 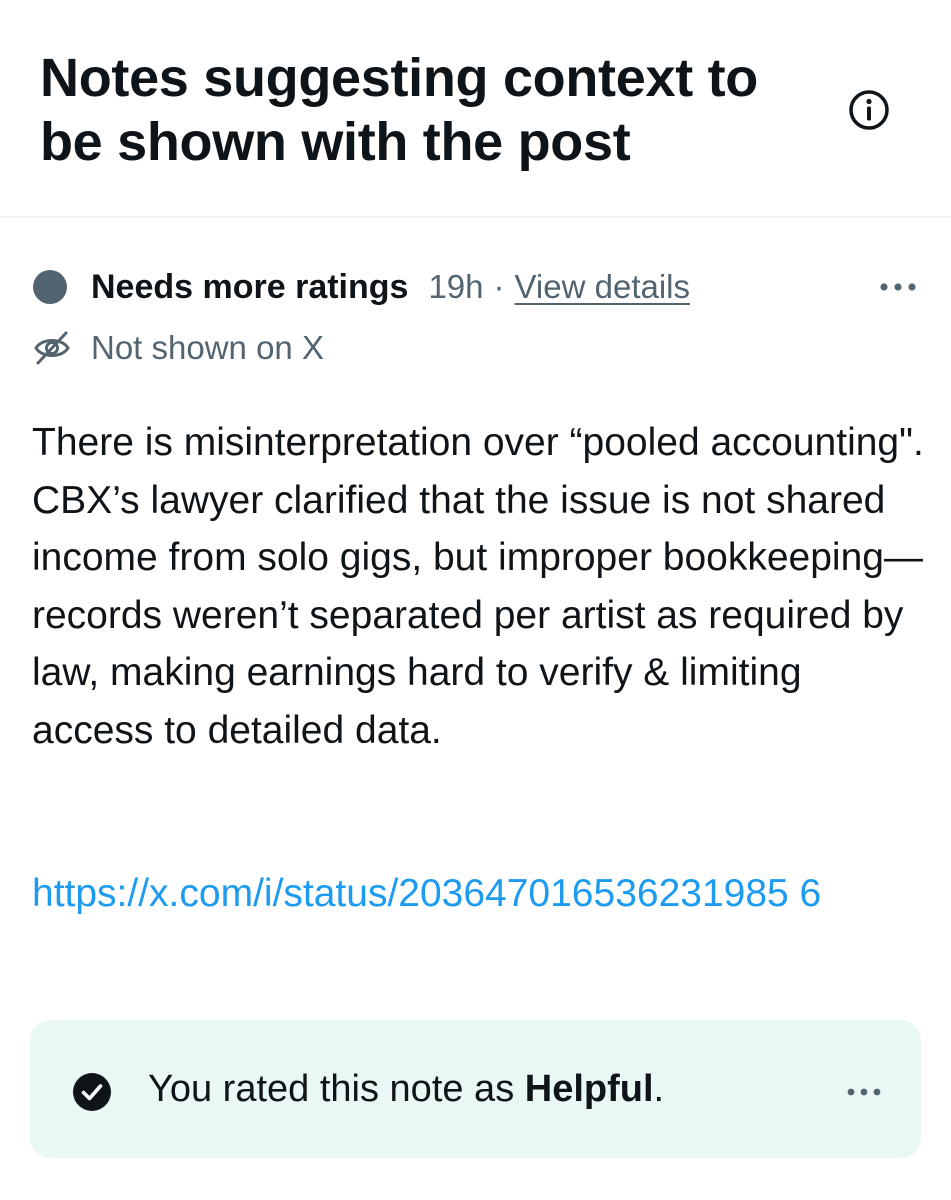 What do you see at coordinates (50, 287) in the screenshot?
I see `status-dot` at bounding box center [50, 287].